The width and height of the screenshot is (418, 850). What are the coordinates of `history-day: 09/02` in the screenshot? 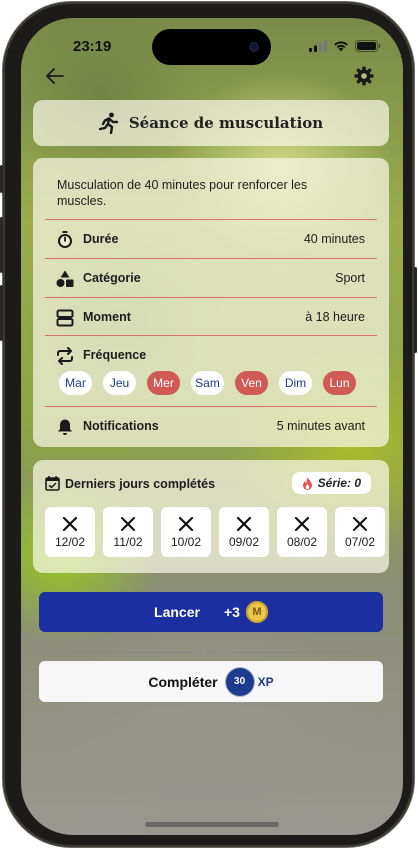 It's located at (244, 532).